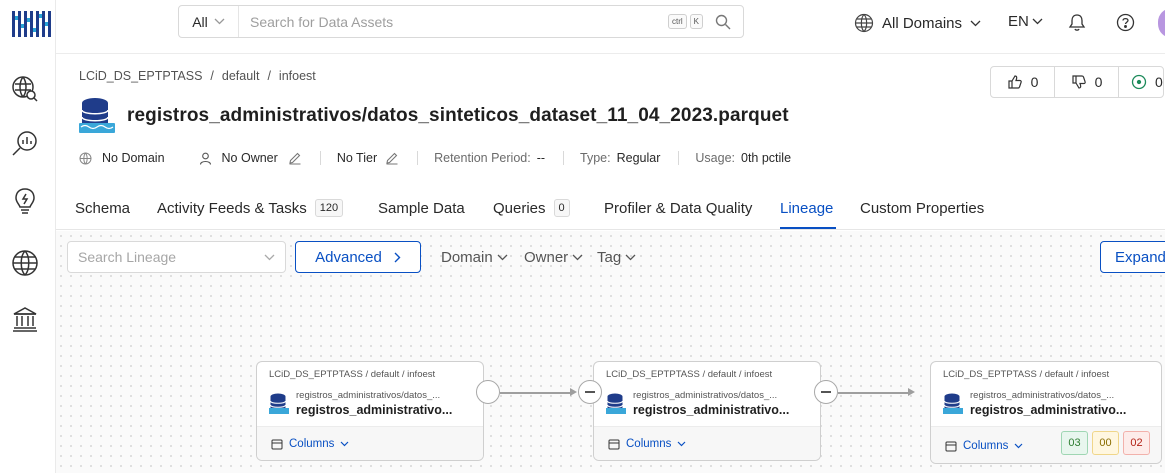 The height and width of the screenshot is (473, 1165). I want to click on globe-icon, so click(864, 23).